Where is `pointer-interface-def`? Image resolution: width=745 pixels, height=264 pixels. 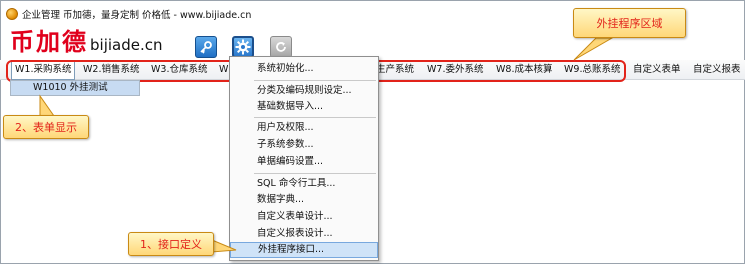 pointer-interface-def is located at coordinates (224, 246).